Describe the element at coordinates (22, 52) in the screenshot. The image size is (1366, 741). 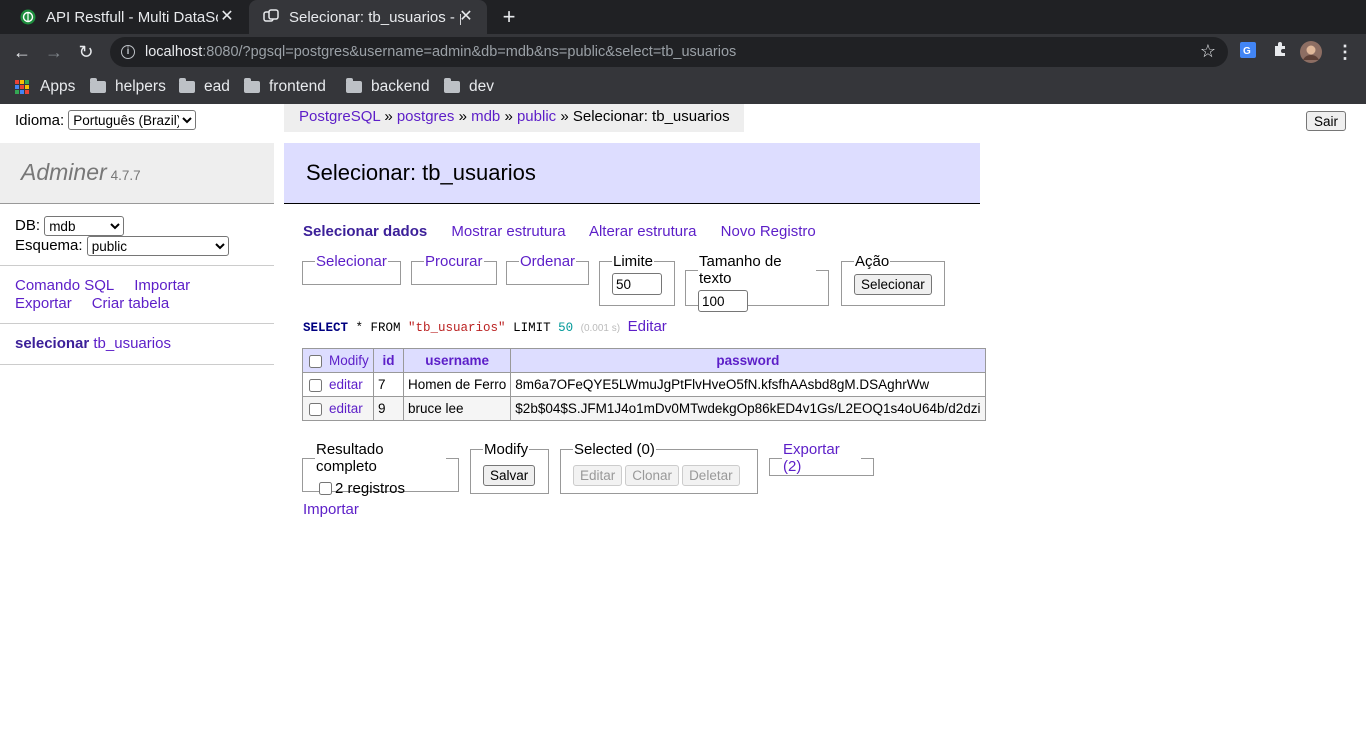
I see `back-arrow-icon: ←` at that location.